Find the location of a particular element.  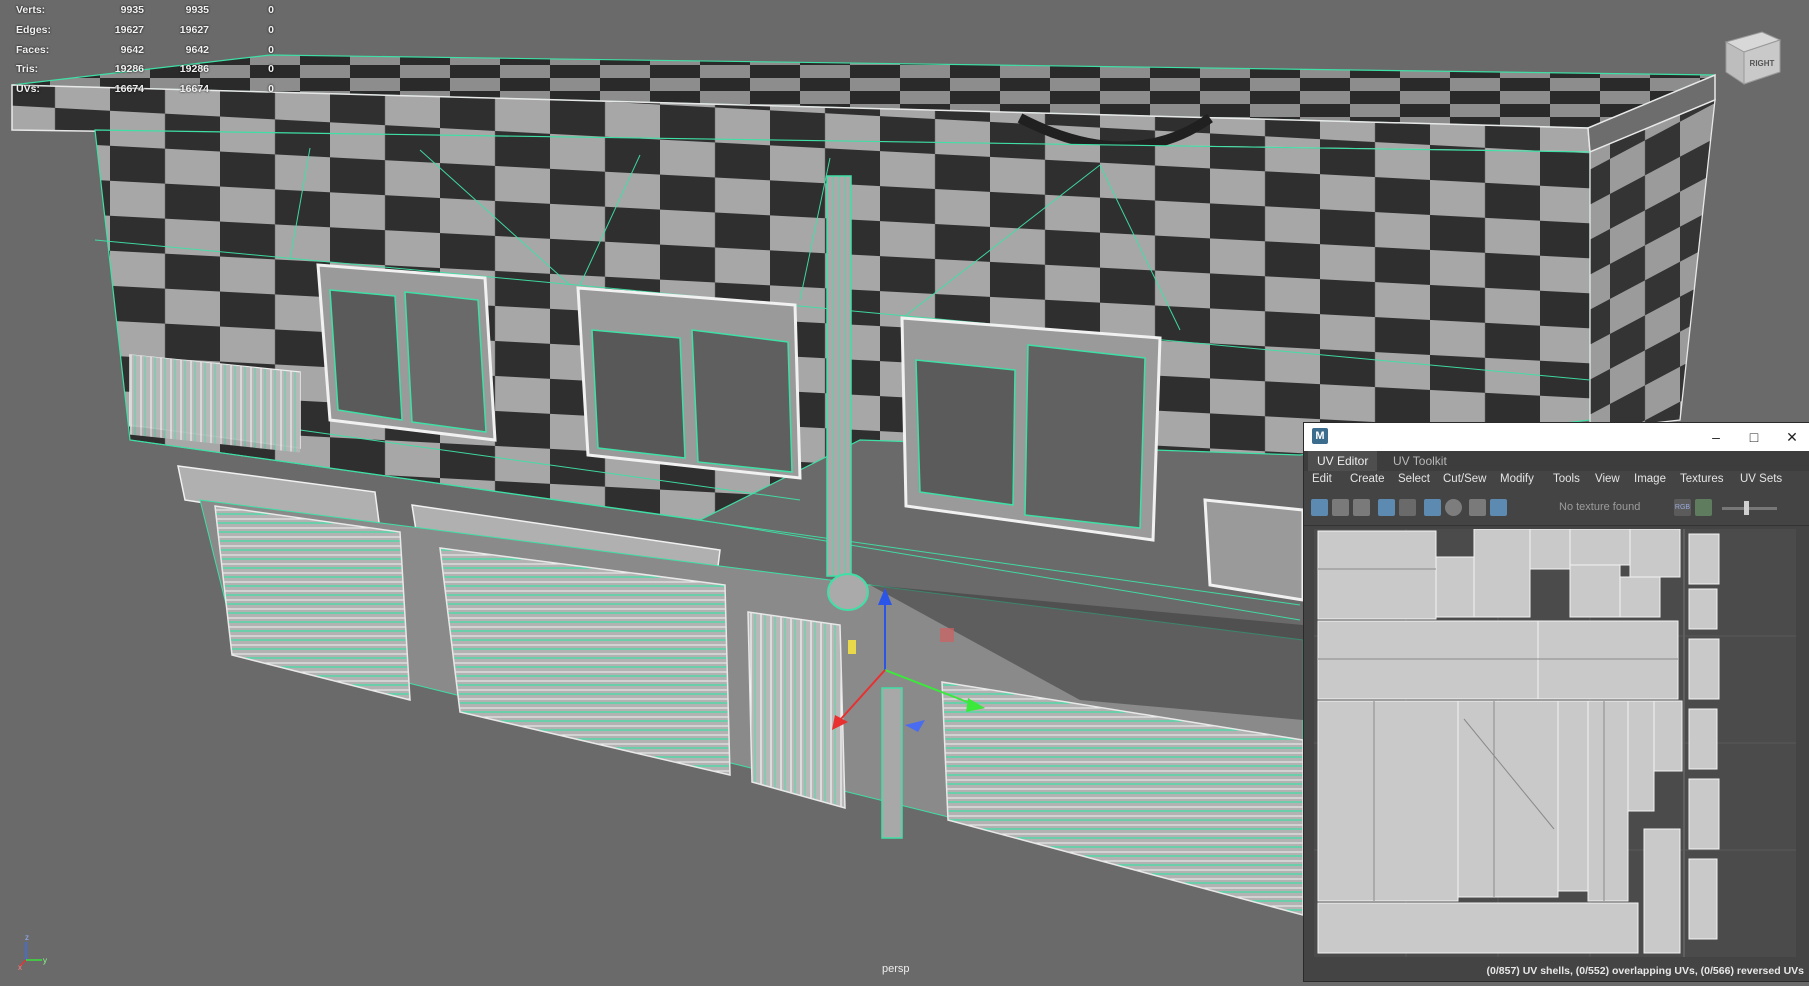

axis-y-label: y is located at coordinates (45, 960).